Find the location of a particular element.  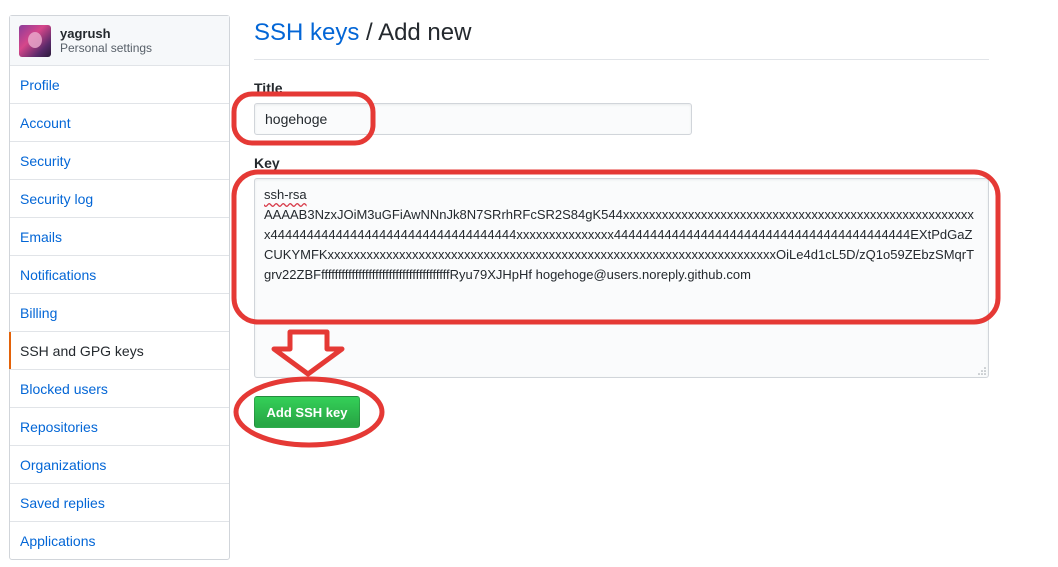

header-divider is located at coordinates (621, 59).